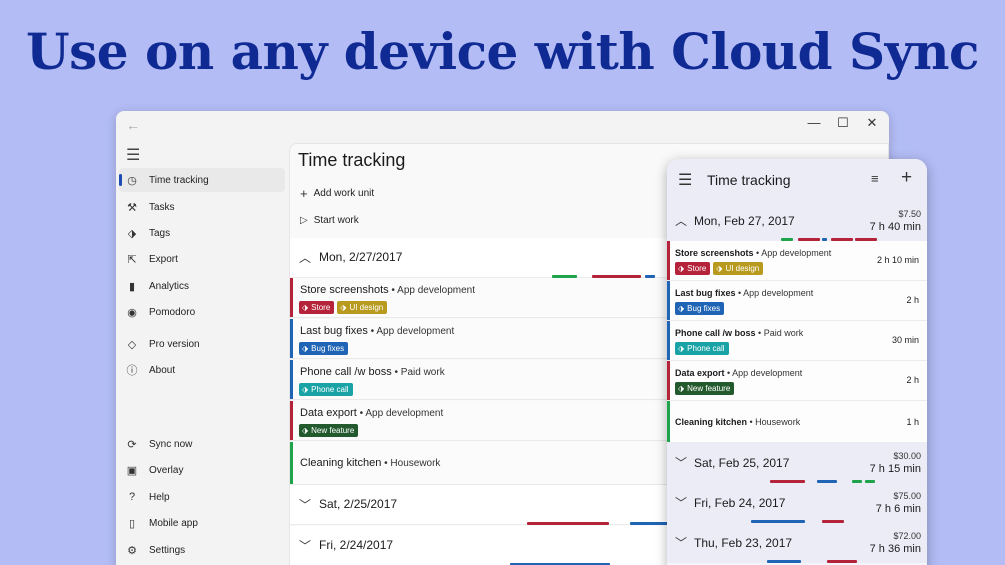  What do you see at coordinates (344, 193) in the screenshot?
I see `add-work-unit-label: Add work unit` at bounding box center [344, 193].